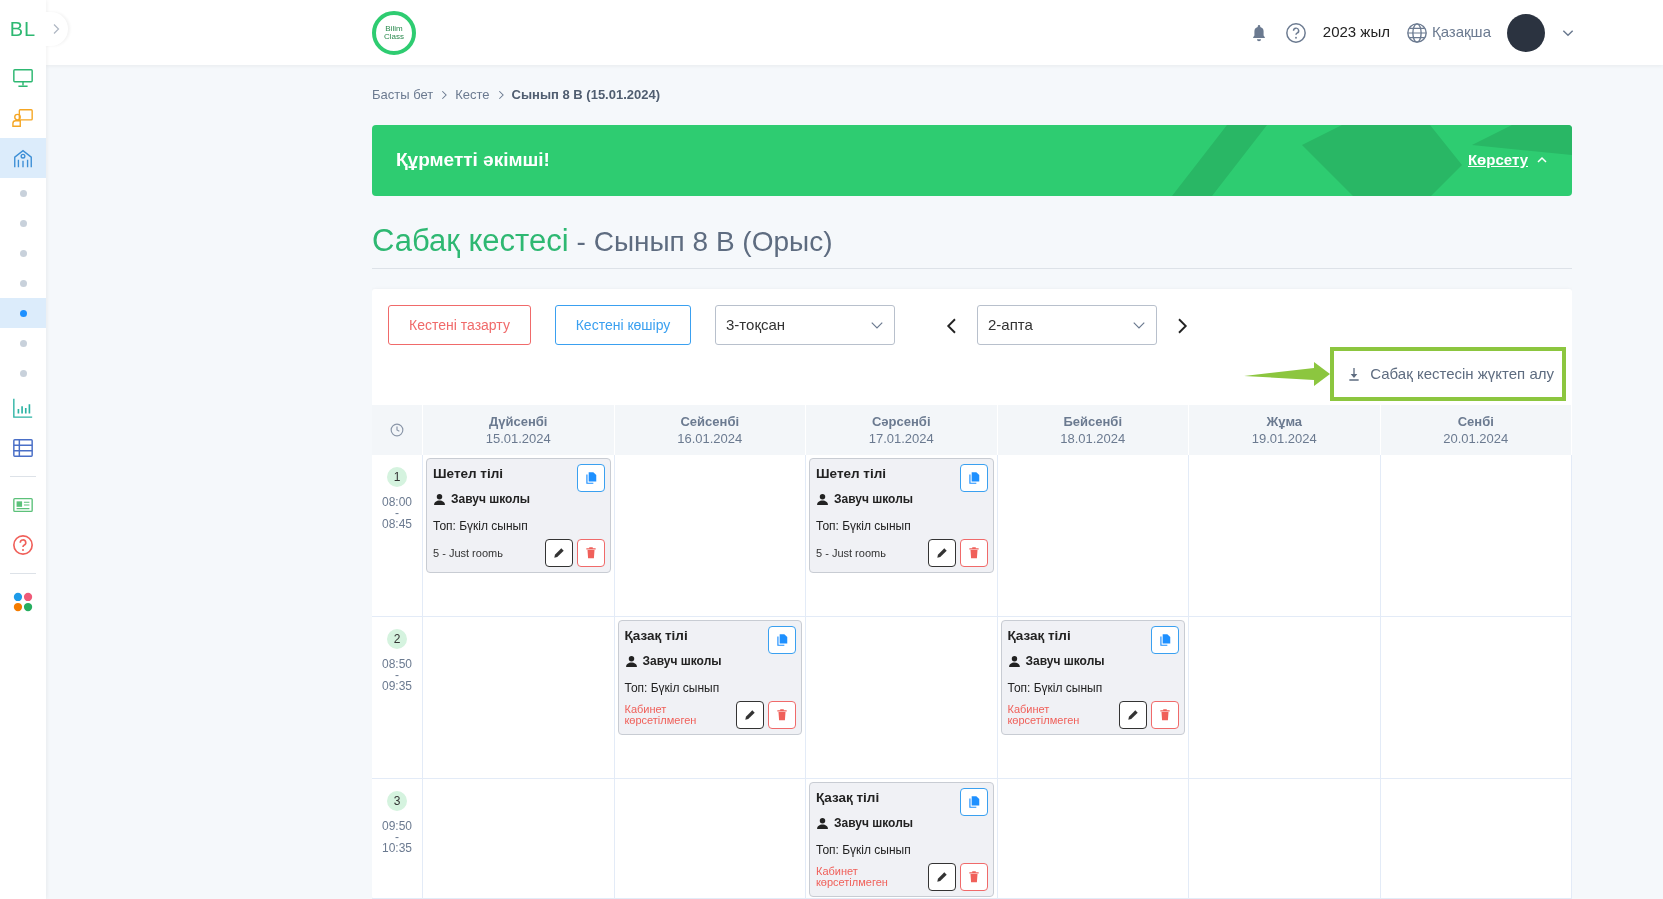 The height and width of the screenshot is (899, 1663). Describe the element at coordinates (1356, 32) in the screenshot. I see `year-selector: 2023 жыл` at that location.